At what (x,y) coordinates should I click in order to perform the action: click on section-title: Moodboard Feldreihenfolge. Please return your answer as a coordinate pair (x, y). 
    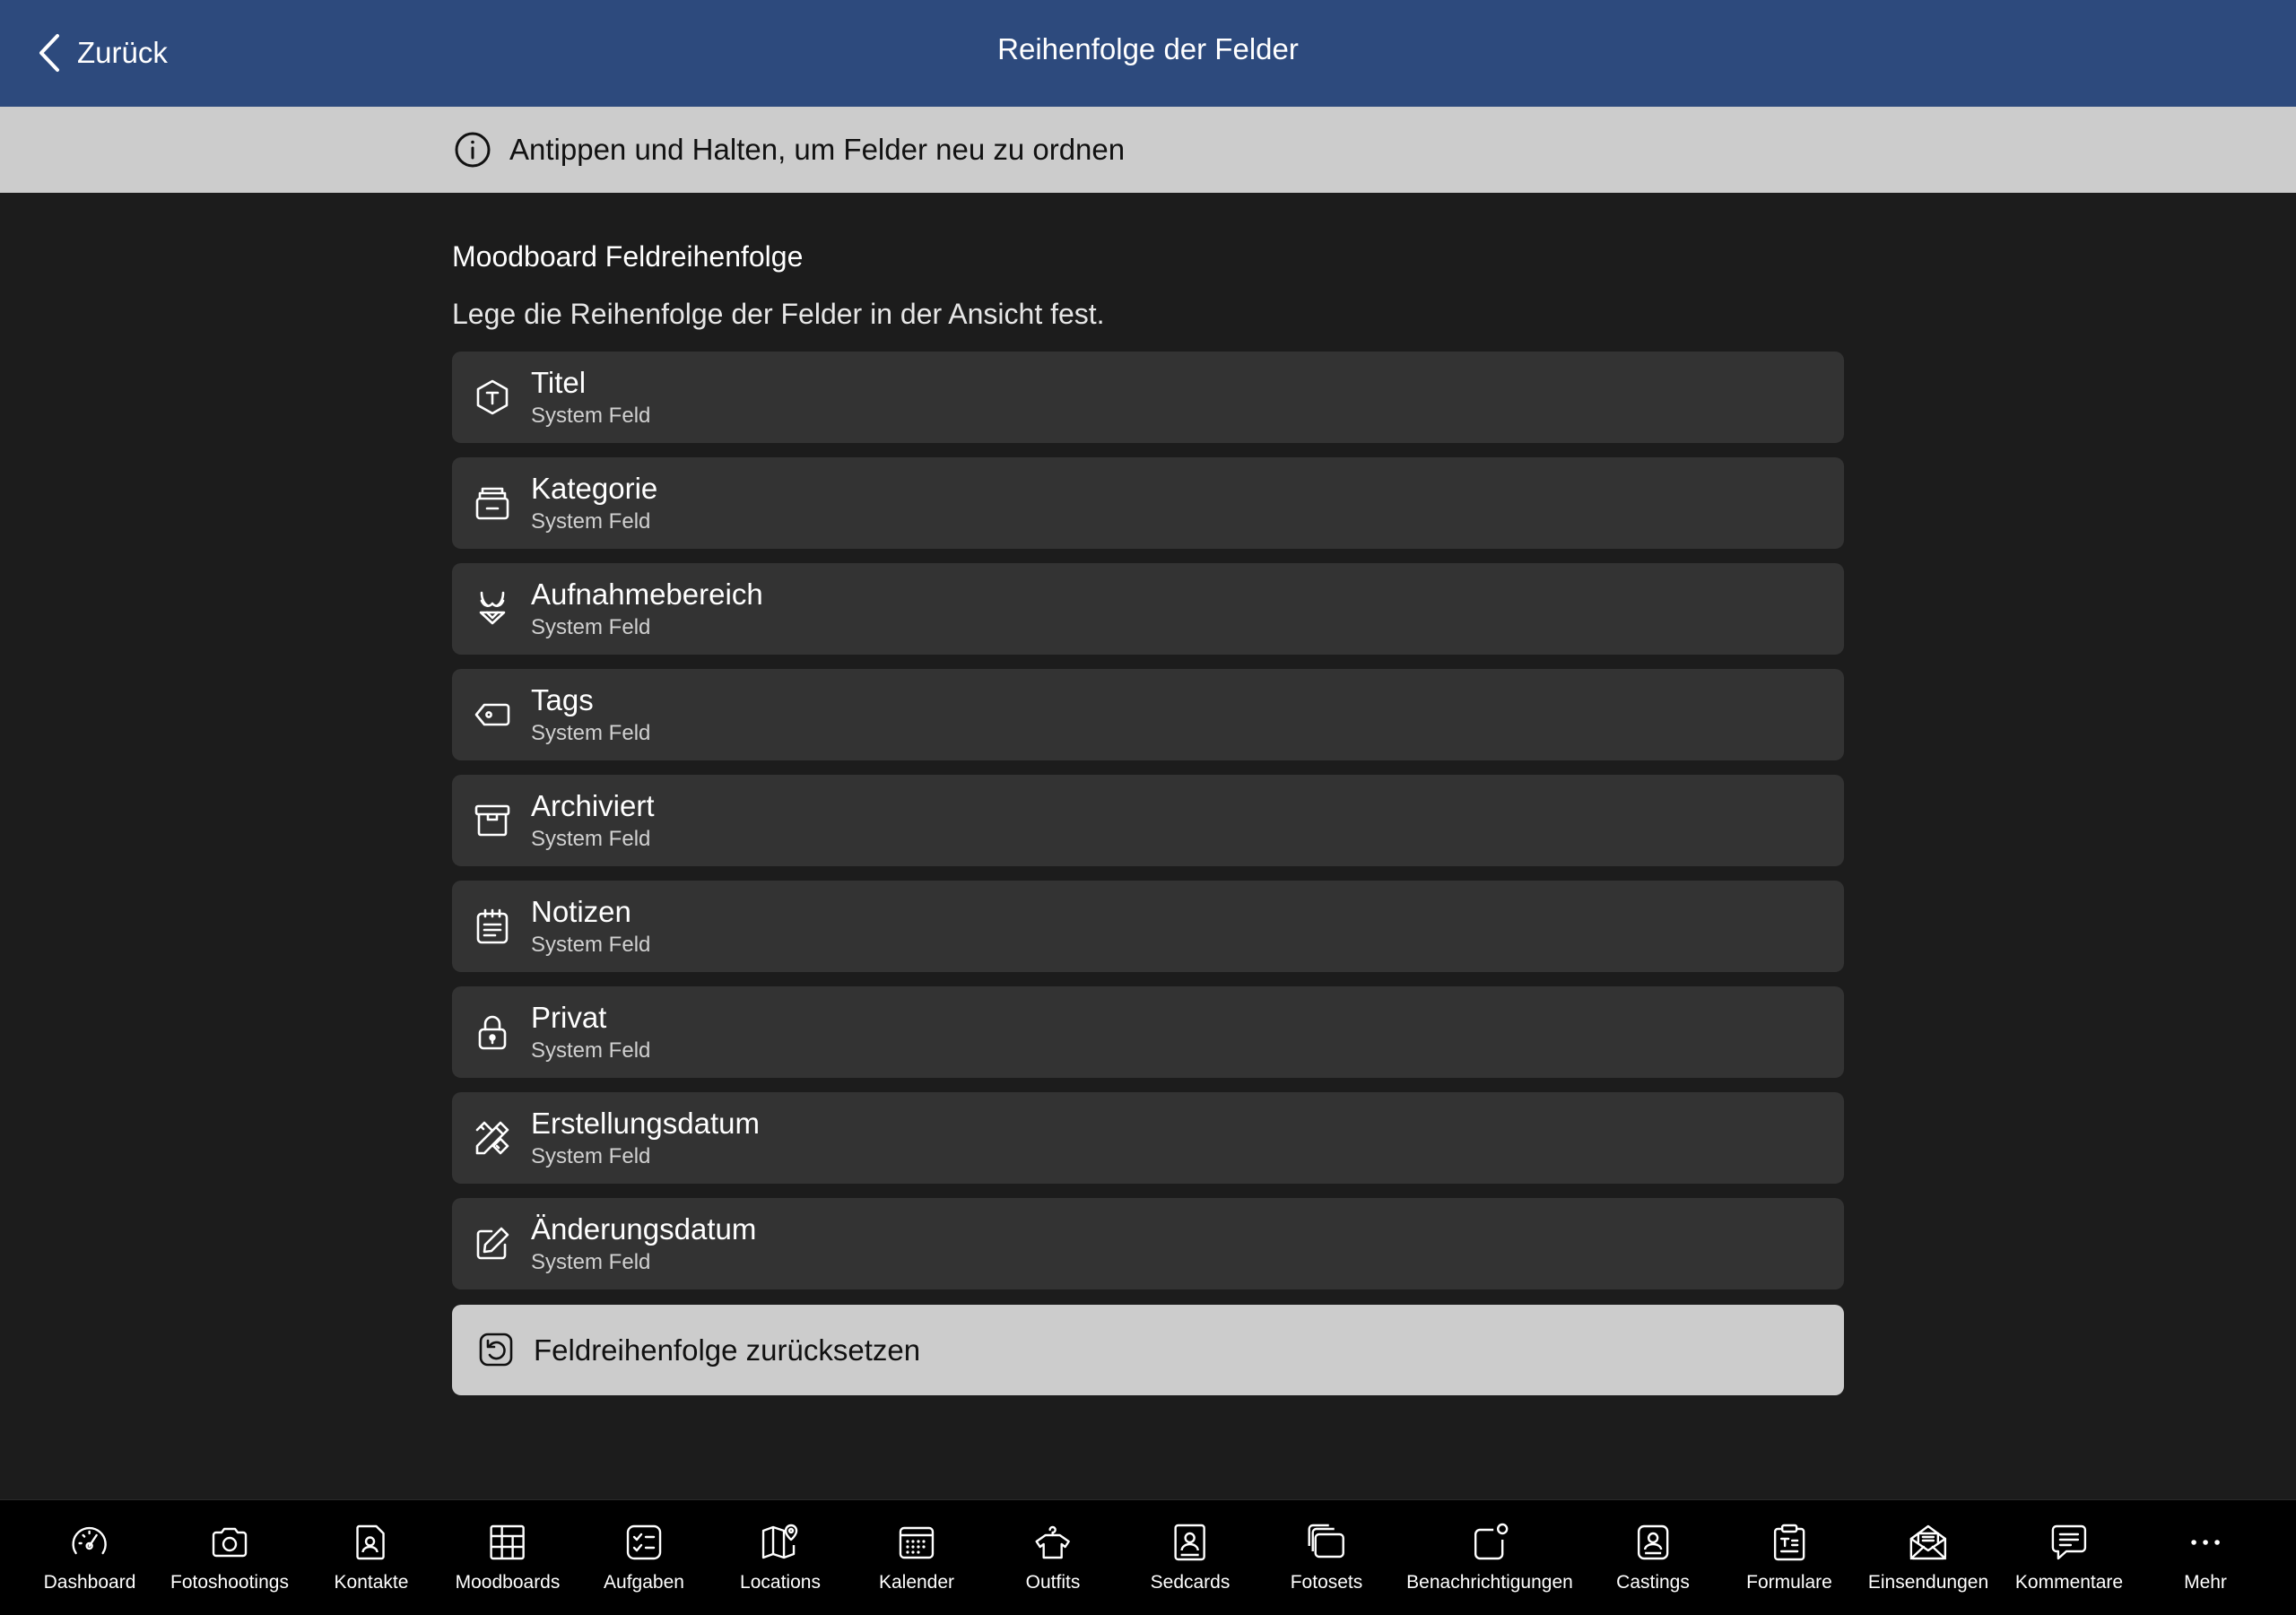
    Looking at the image, I should click on (628, 256).